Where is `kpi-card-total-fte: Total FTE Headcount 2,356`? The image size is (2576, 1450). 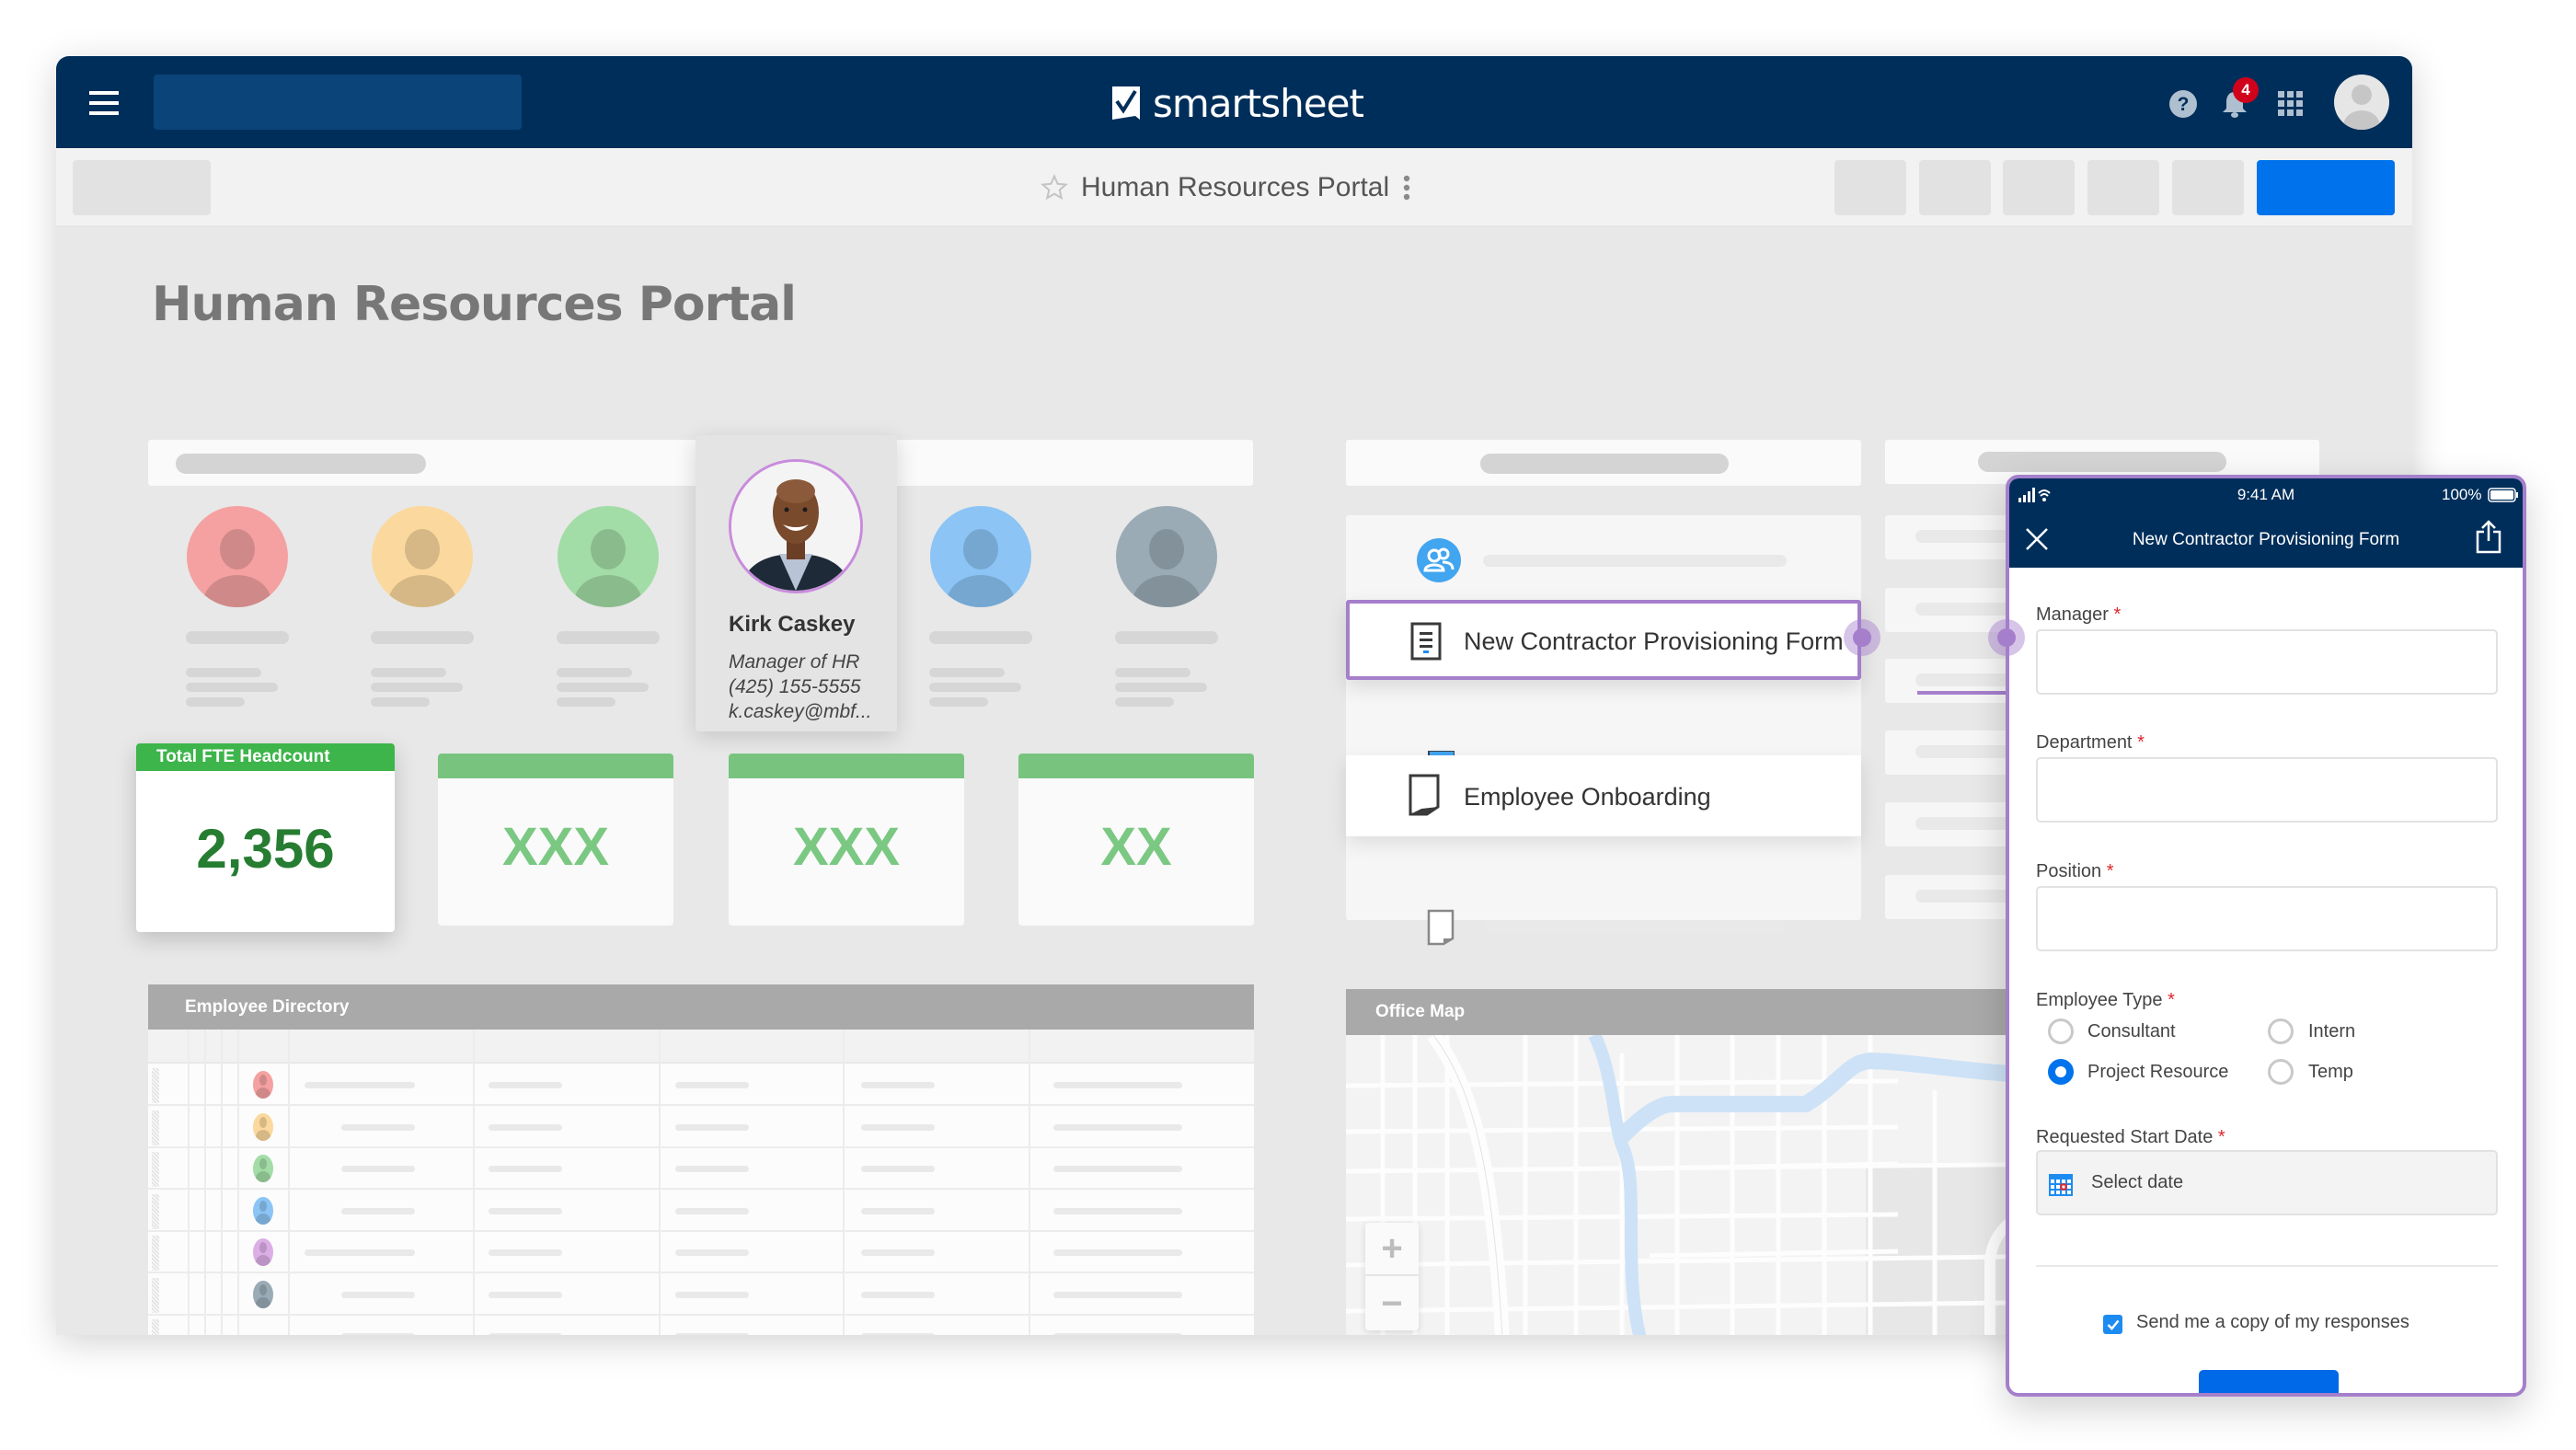 kpi-card-total-fte: Total FTE Headcount 2,356 is located at coordinates (265, 838).